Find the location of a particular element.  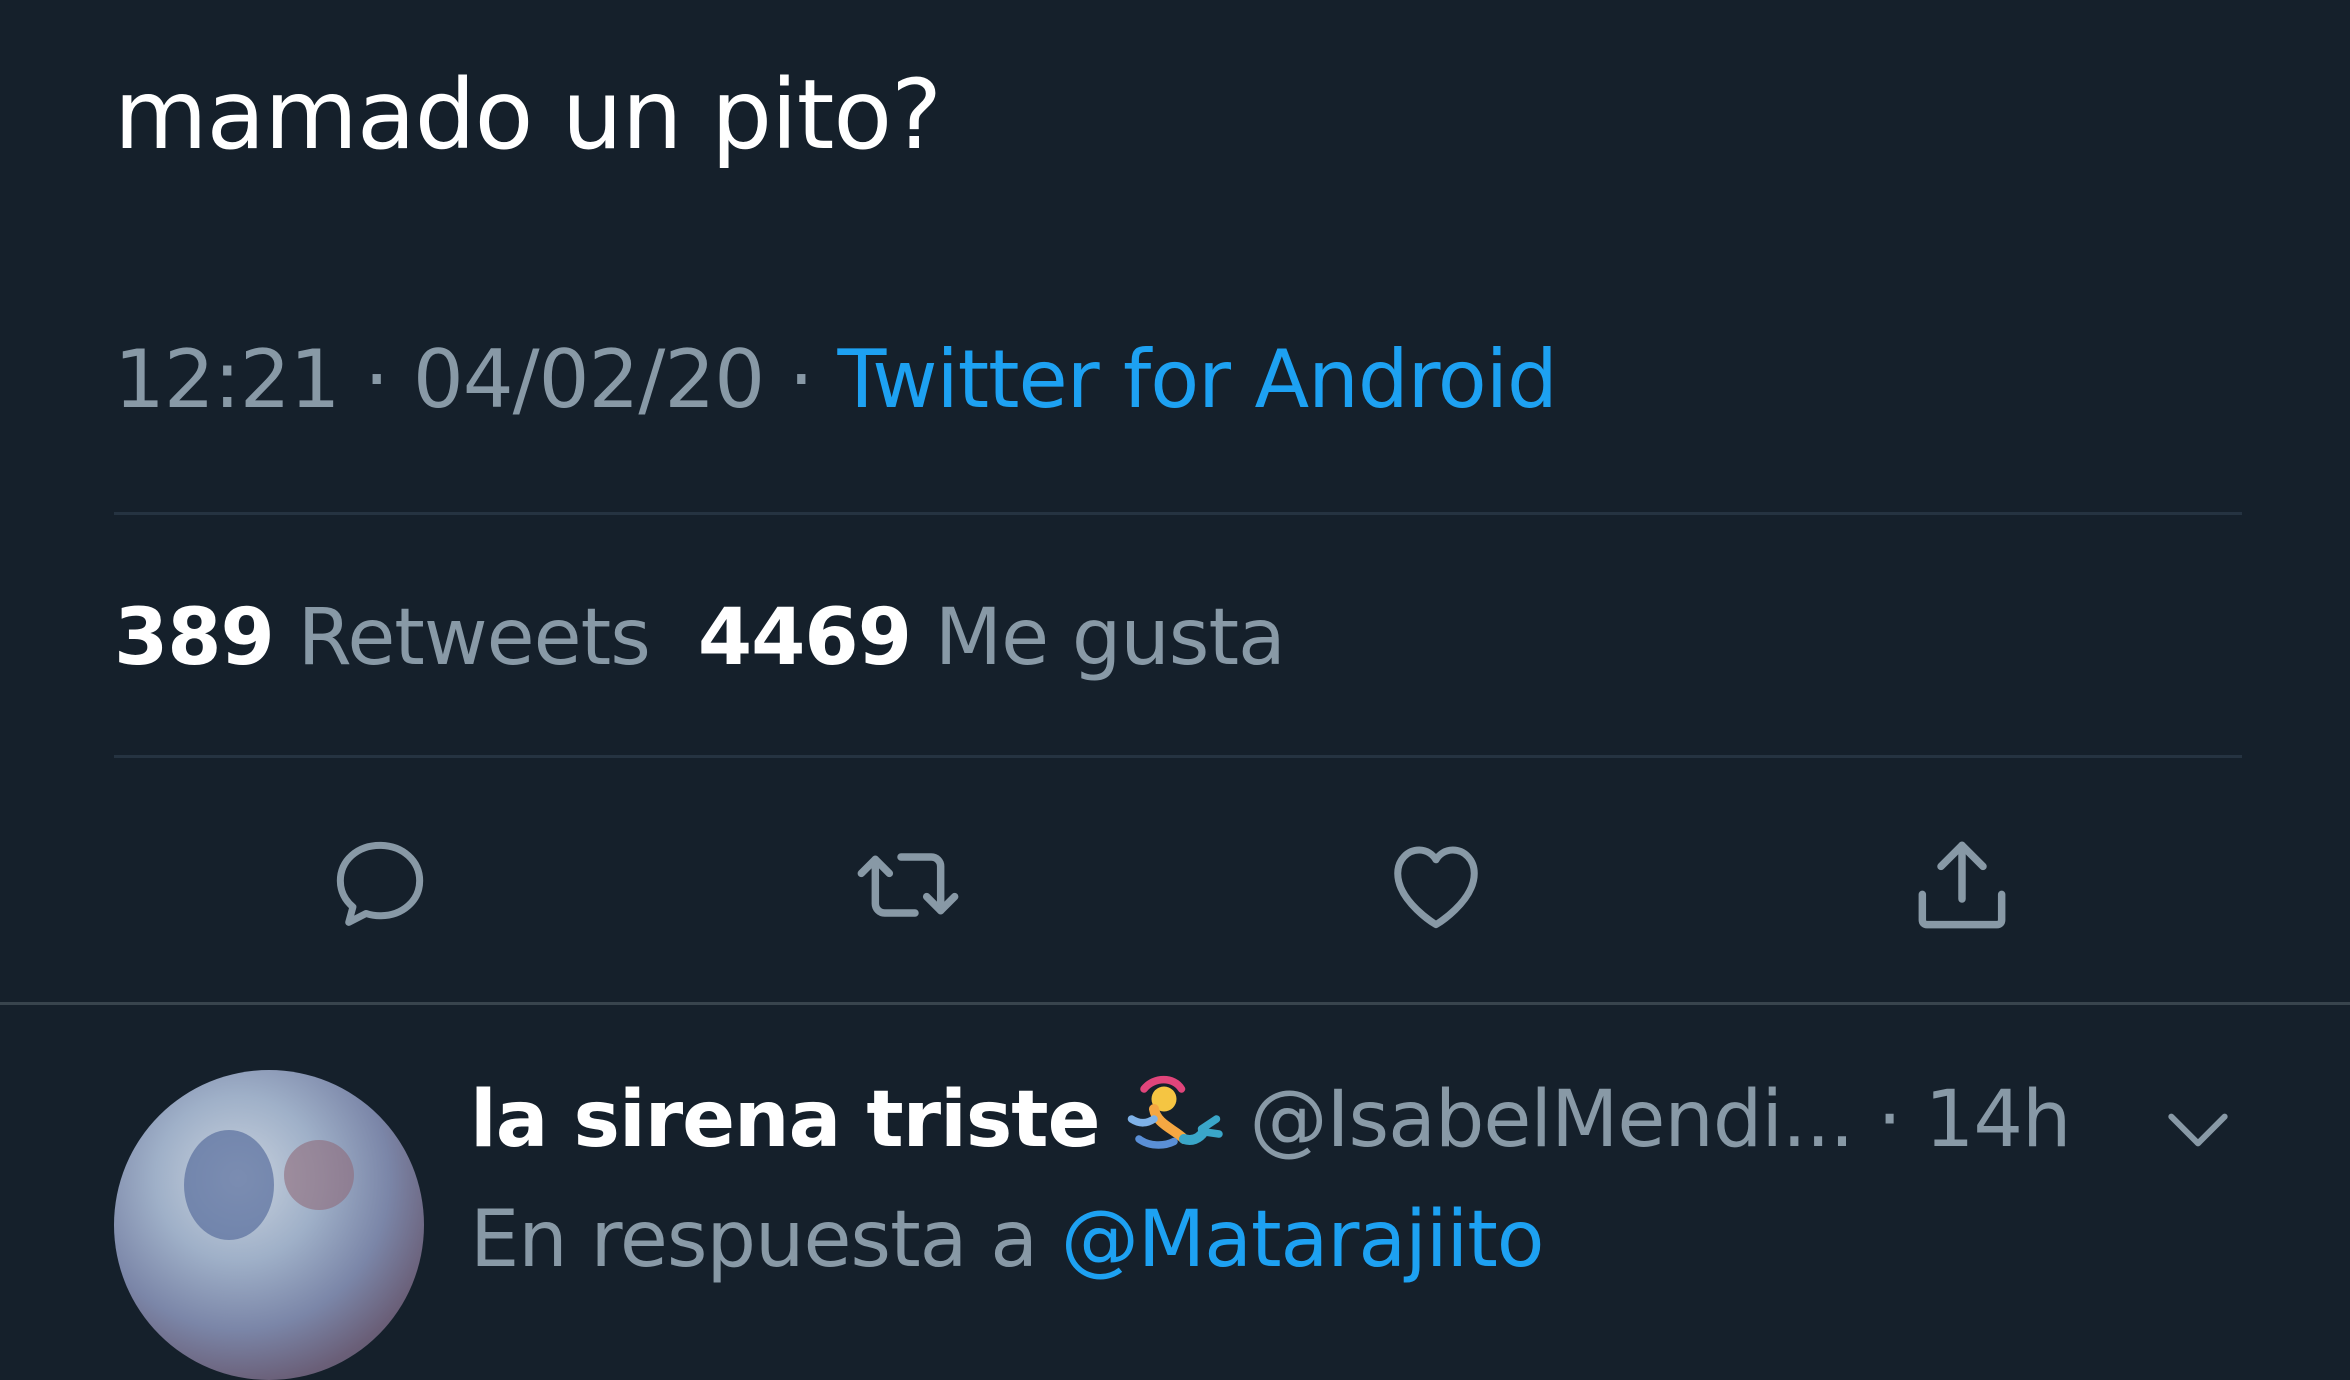

tweet-stats: 389 Retweets 4469 Me gusta is located at coordinates (700, 638).